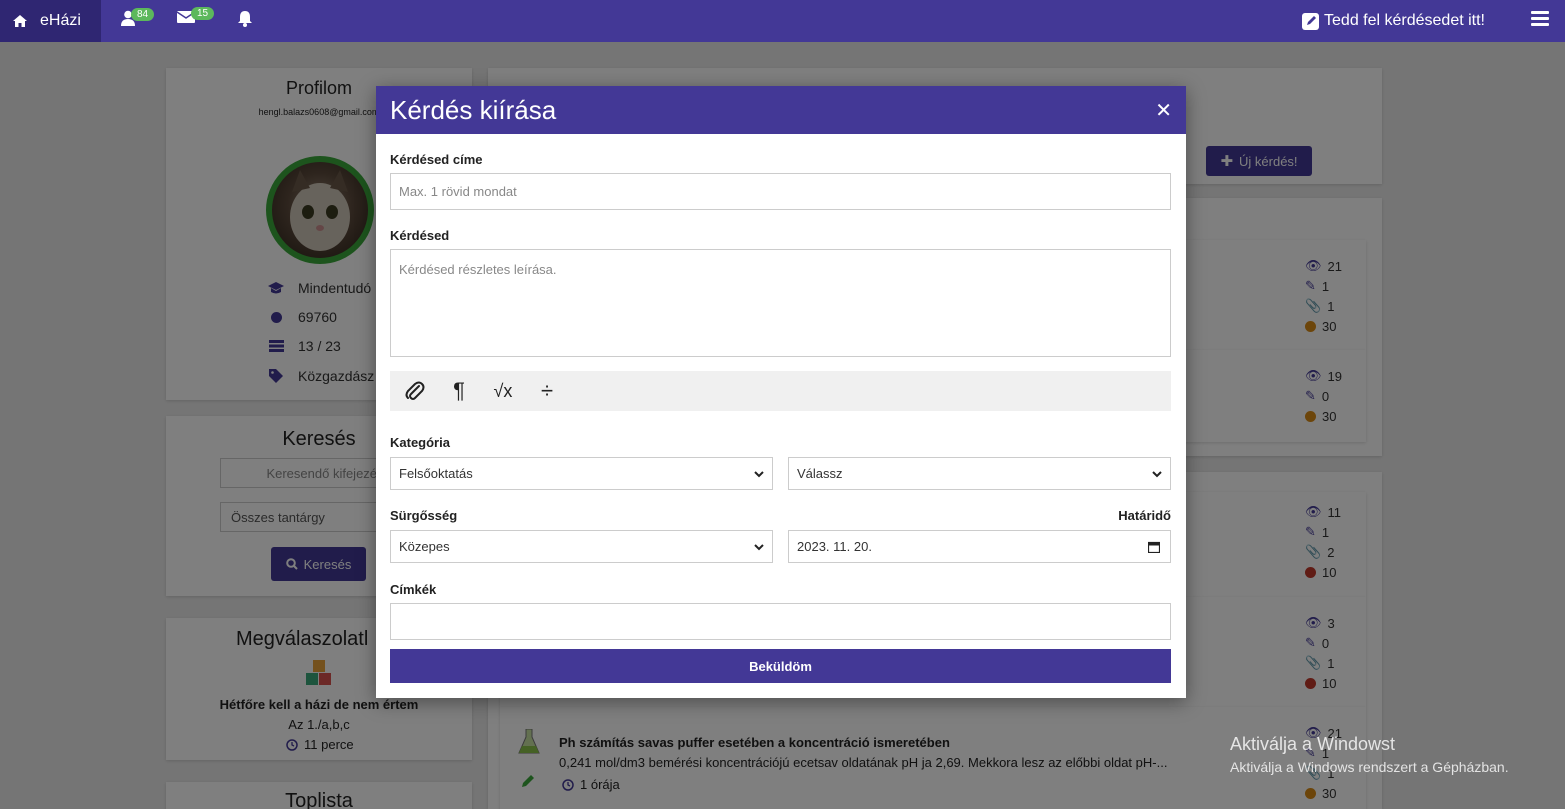 Image resolution: width=1565 pixels, height=809 pixels. I want to click on tags-input, so click(780, 621).